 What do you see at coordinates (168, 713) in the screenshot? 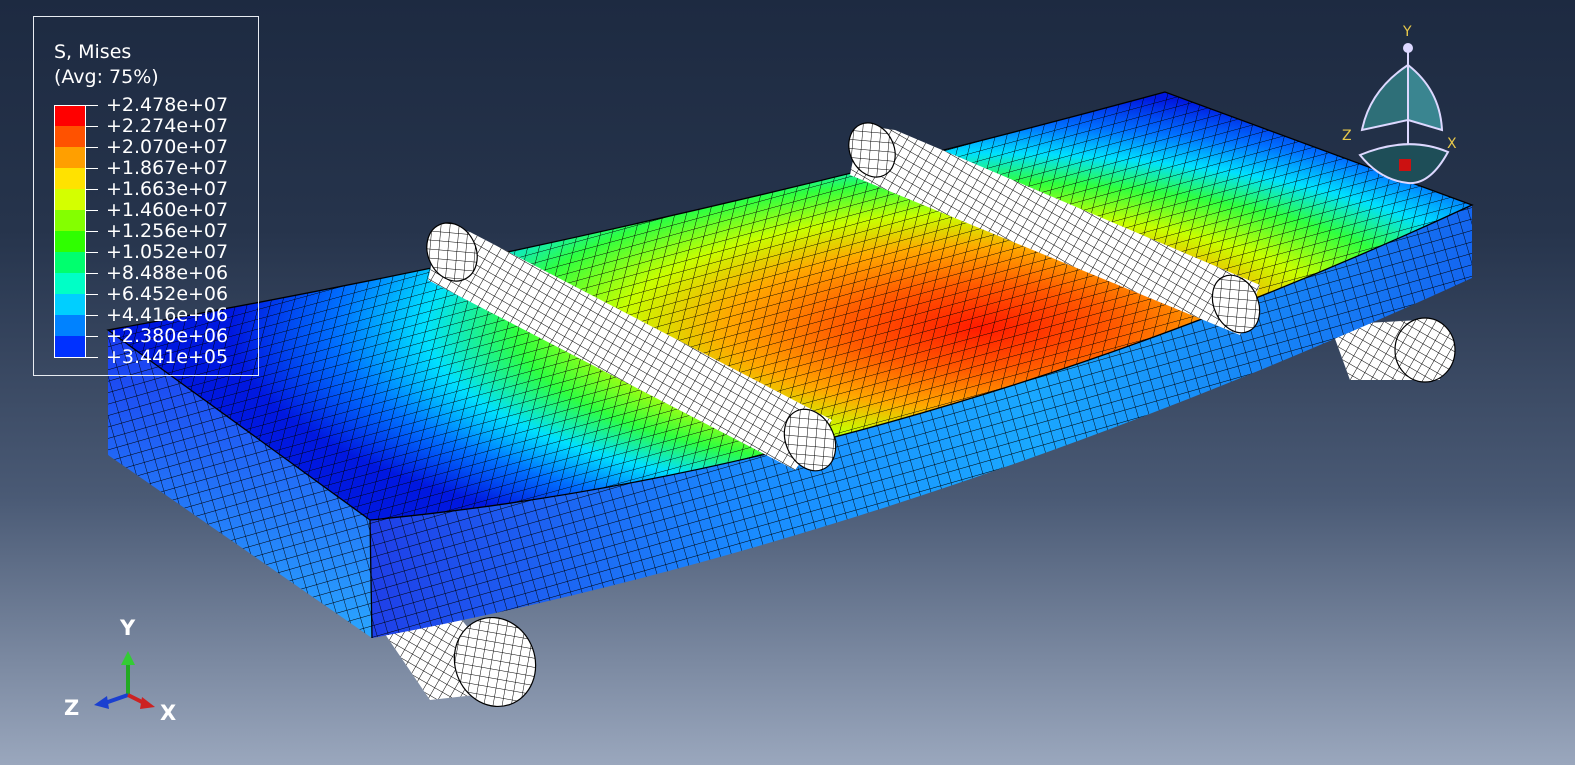
I see `triad-x-label: X` at bounding box center [168, 713].